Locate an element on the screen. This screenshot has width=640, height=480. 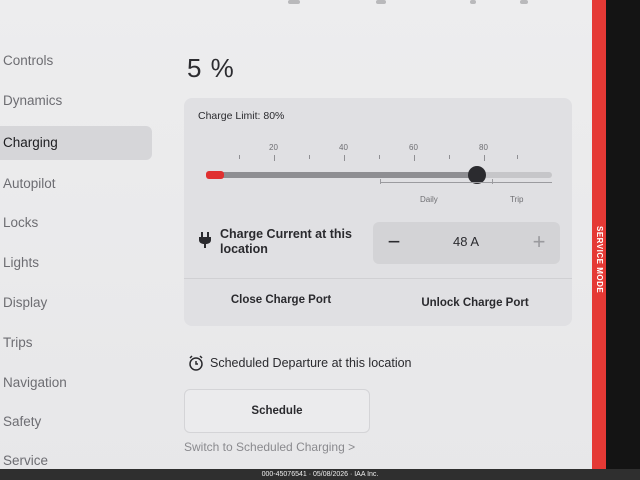
scale-label: 80 is located at coordinates (483, 147).